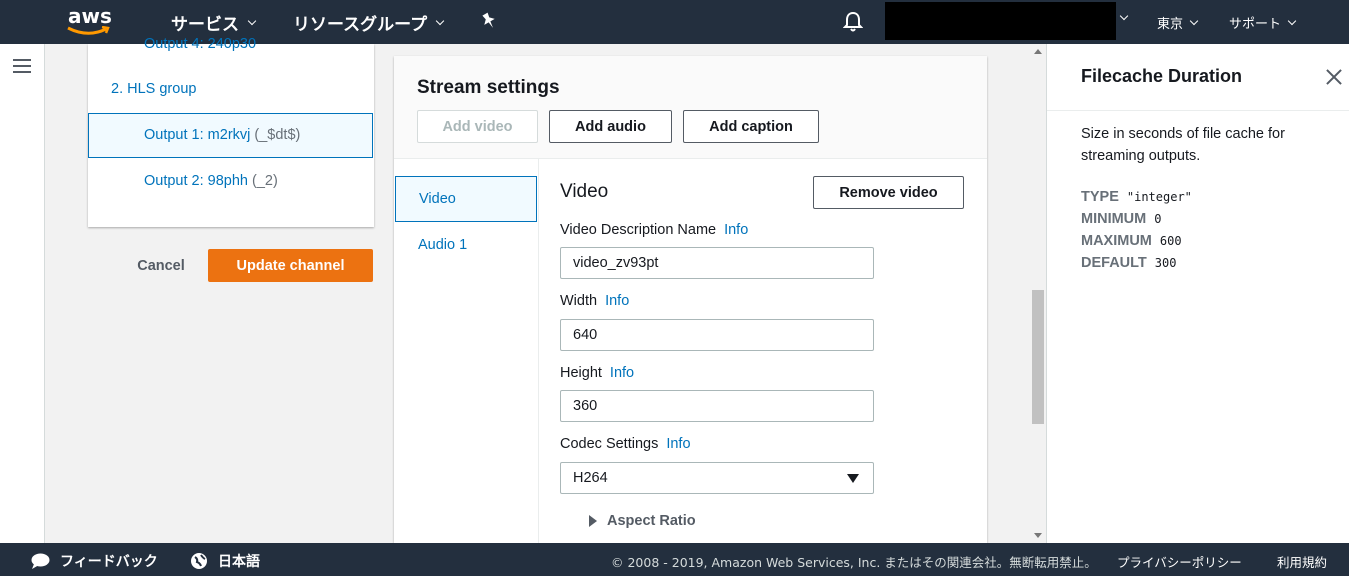  I want to click on update-channel-button: Update channel, so click(290, 265).